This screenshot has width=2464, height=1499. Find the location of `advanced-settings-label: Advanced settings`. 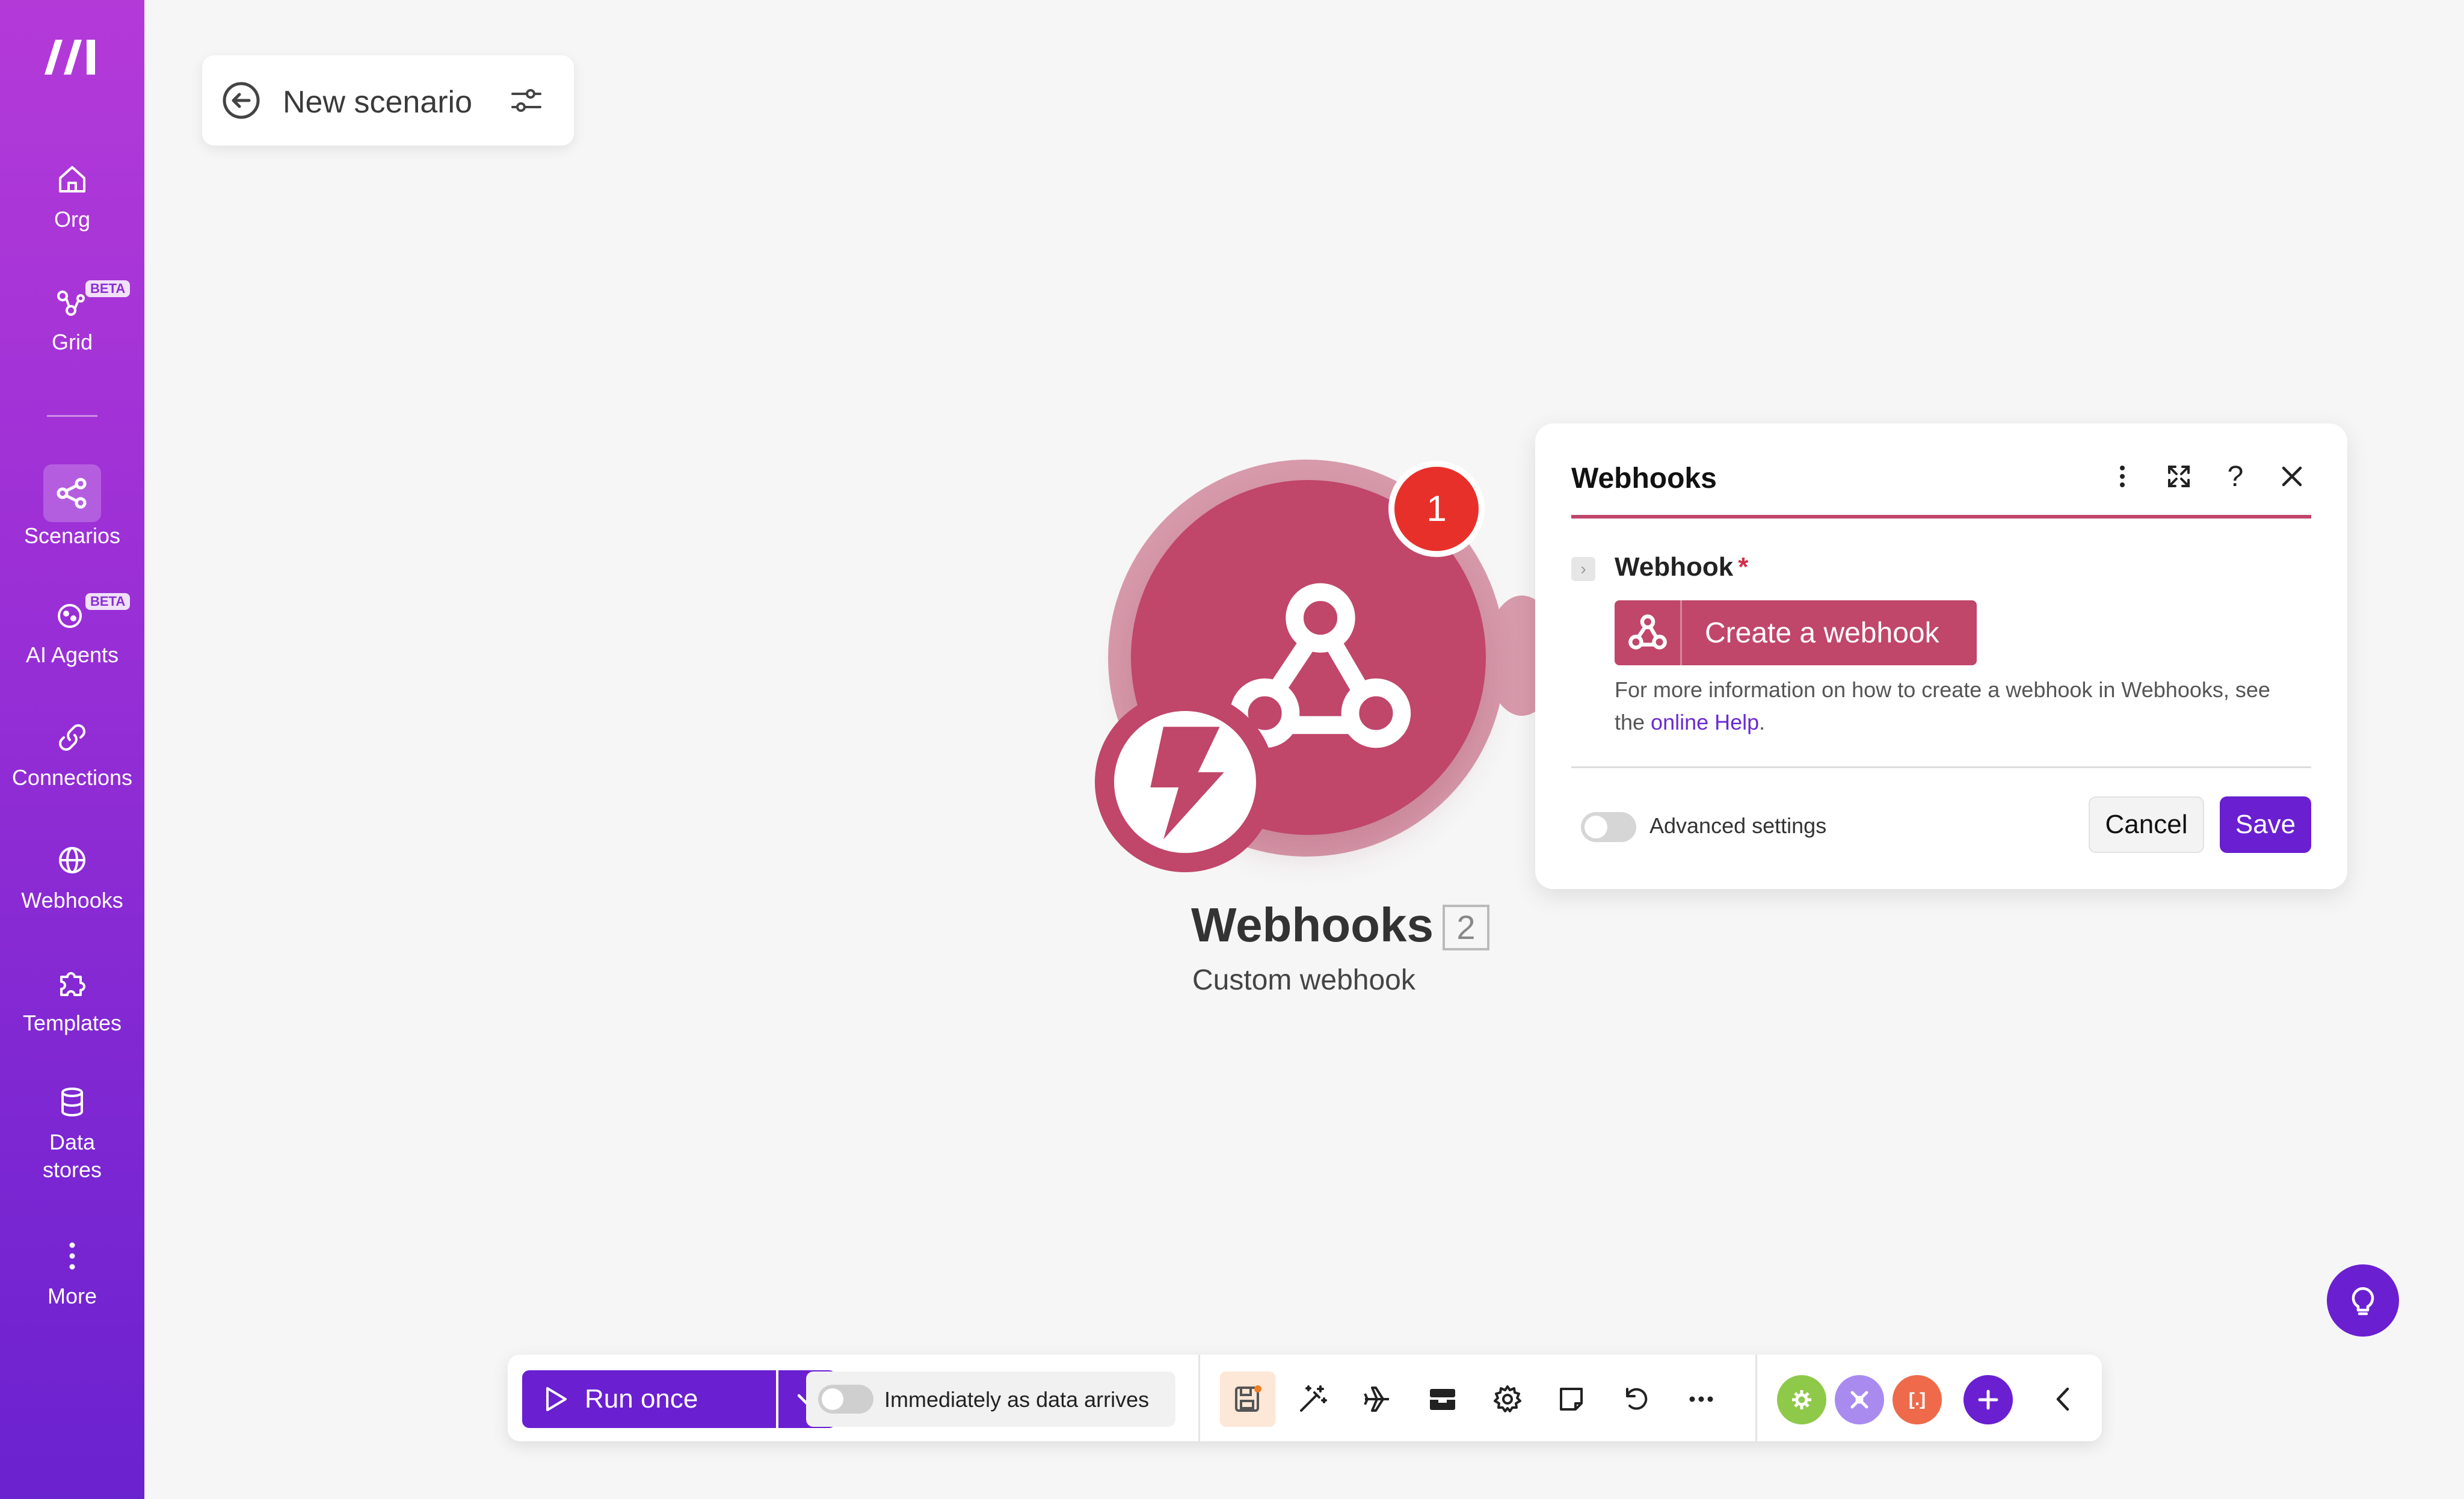

advanced-settings-label: Advanced settings is located at coordinates (1738, 826).